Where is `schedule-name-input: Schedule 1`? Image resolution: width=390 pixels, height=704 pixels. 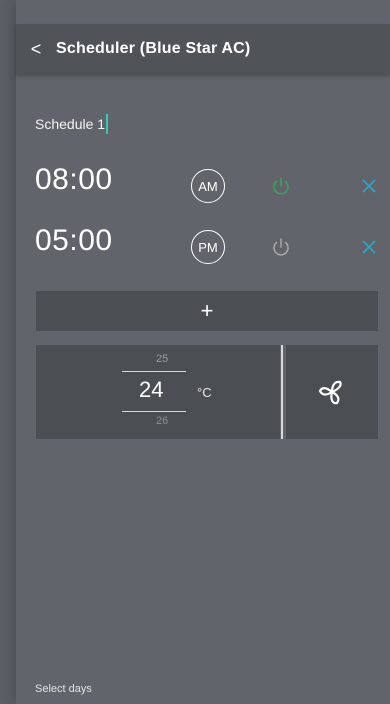
schedule-name-input: Schedule 1 is located at coordinates (72, 124).